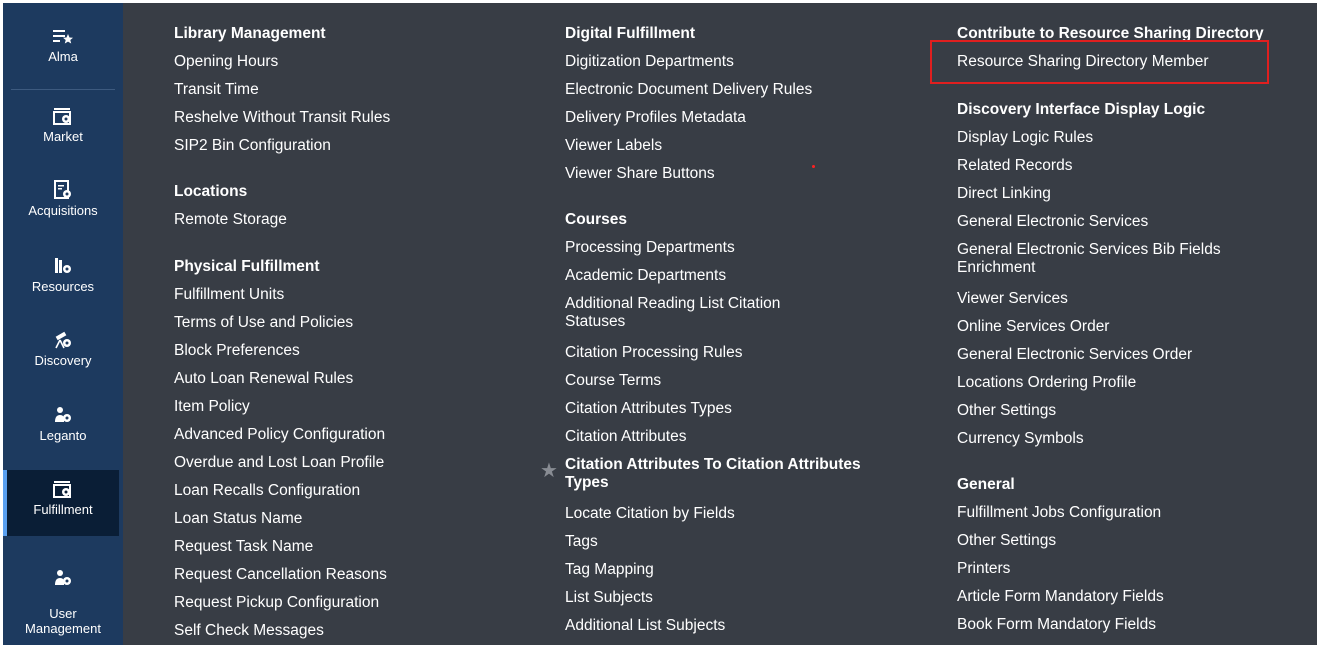 Image resolution: width=1325 pixels, height=645 pixels. I want to click on menu-link: Electronic Document Delivery Rules, so click(688, 90).